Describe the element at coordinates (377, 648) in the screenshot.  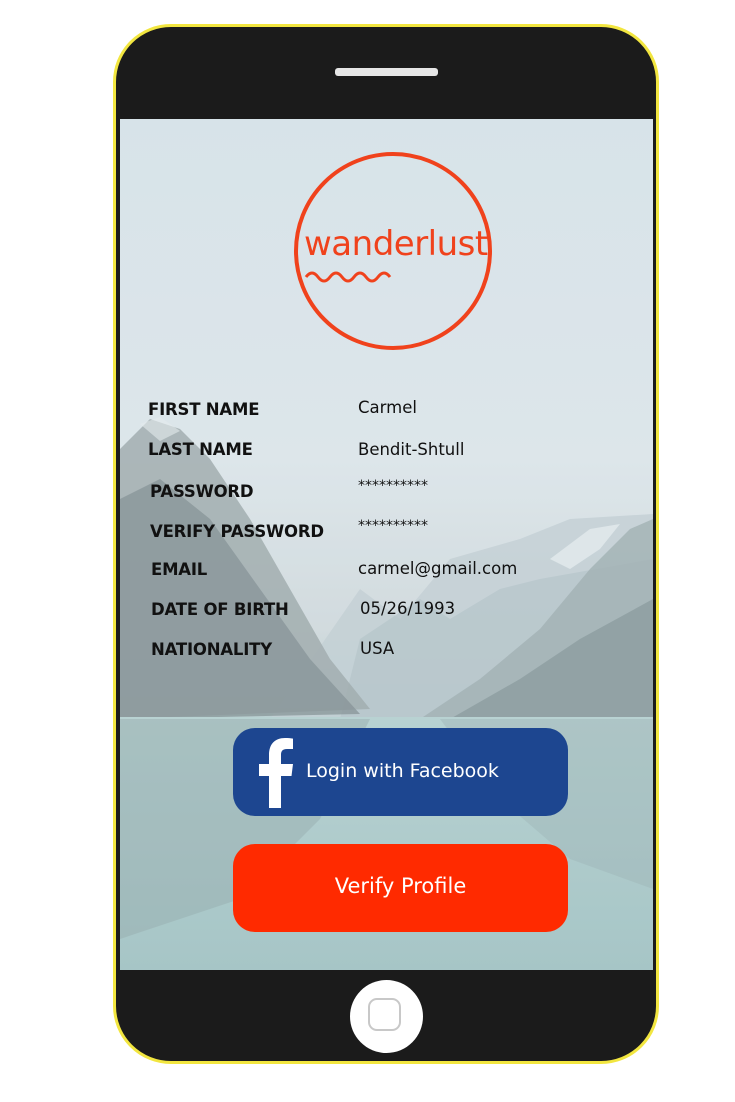
I see `nationality-value: USA` at that location.